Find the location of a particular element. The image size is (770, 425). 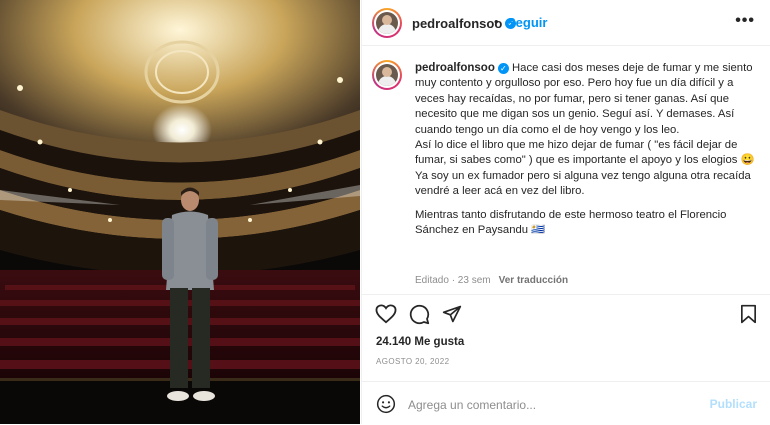

follow-button: Seguir is located at coordinates (527, 22).